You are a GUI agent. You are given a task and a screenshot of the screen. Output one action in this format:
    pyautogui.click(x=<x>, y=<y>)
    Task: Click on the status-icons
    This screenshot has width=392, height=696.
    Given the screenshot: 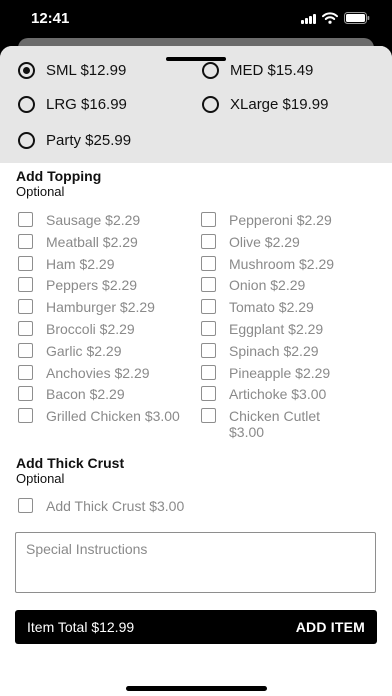 What is the action you would take?
    pyautogui.click(x=335, y=18)
    